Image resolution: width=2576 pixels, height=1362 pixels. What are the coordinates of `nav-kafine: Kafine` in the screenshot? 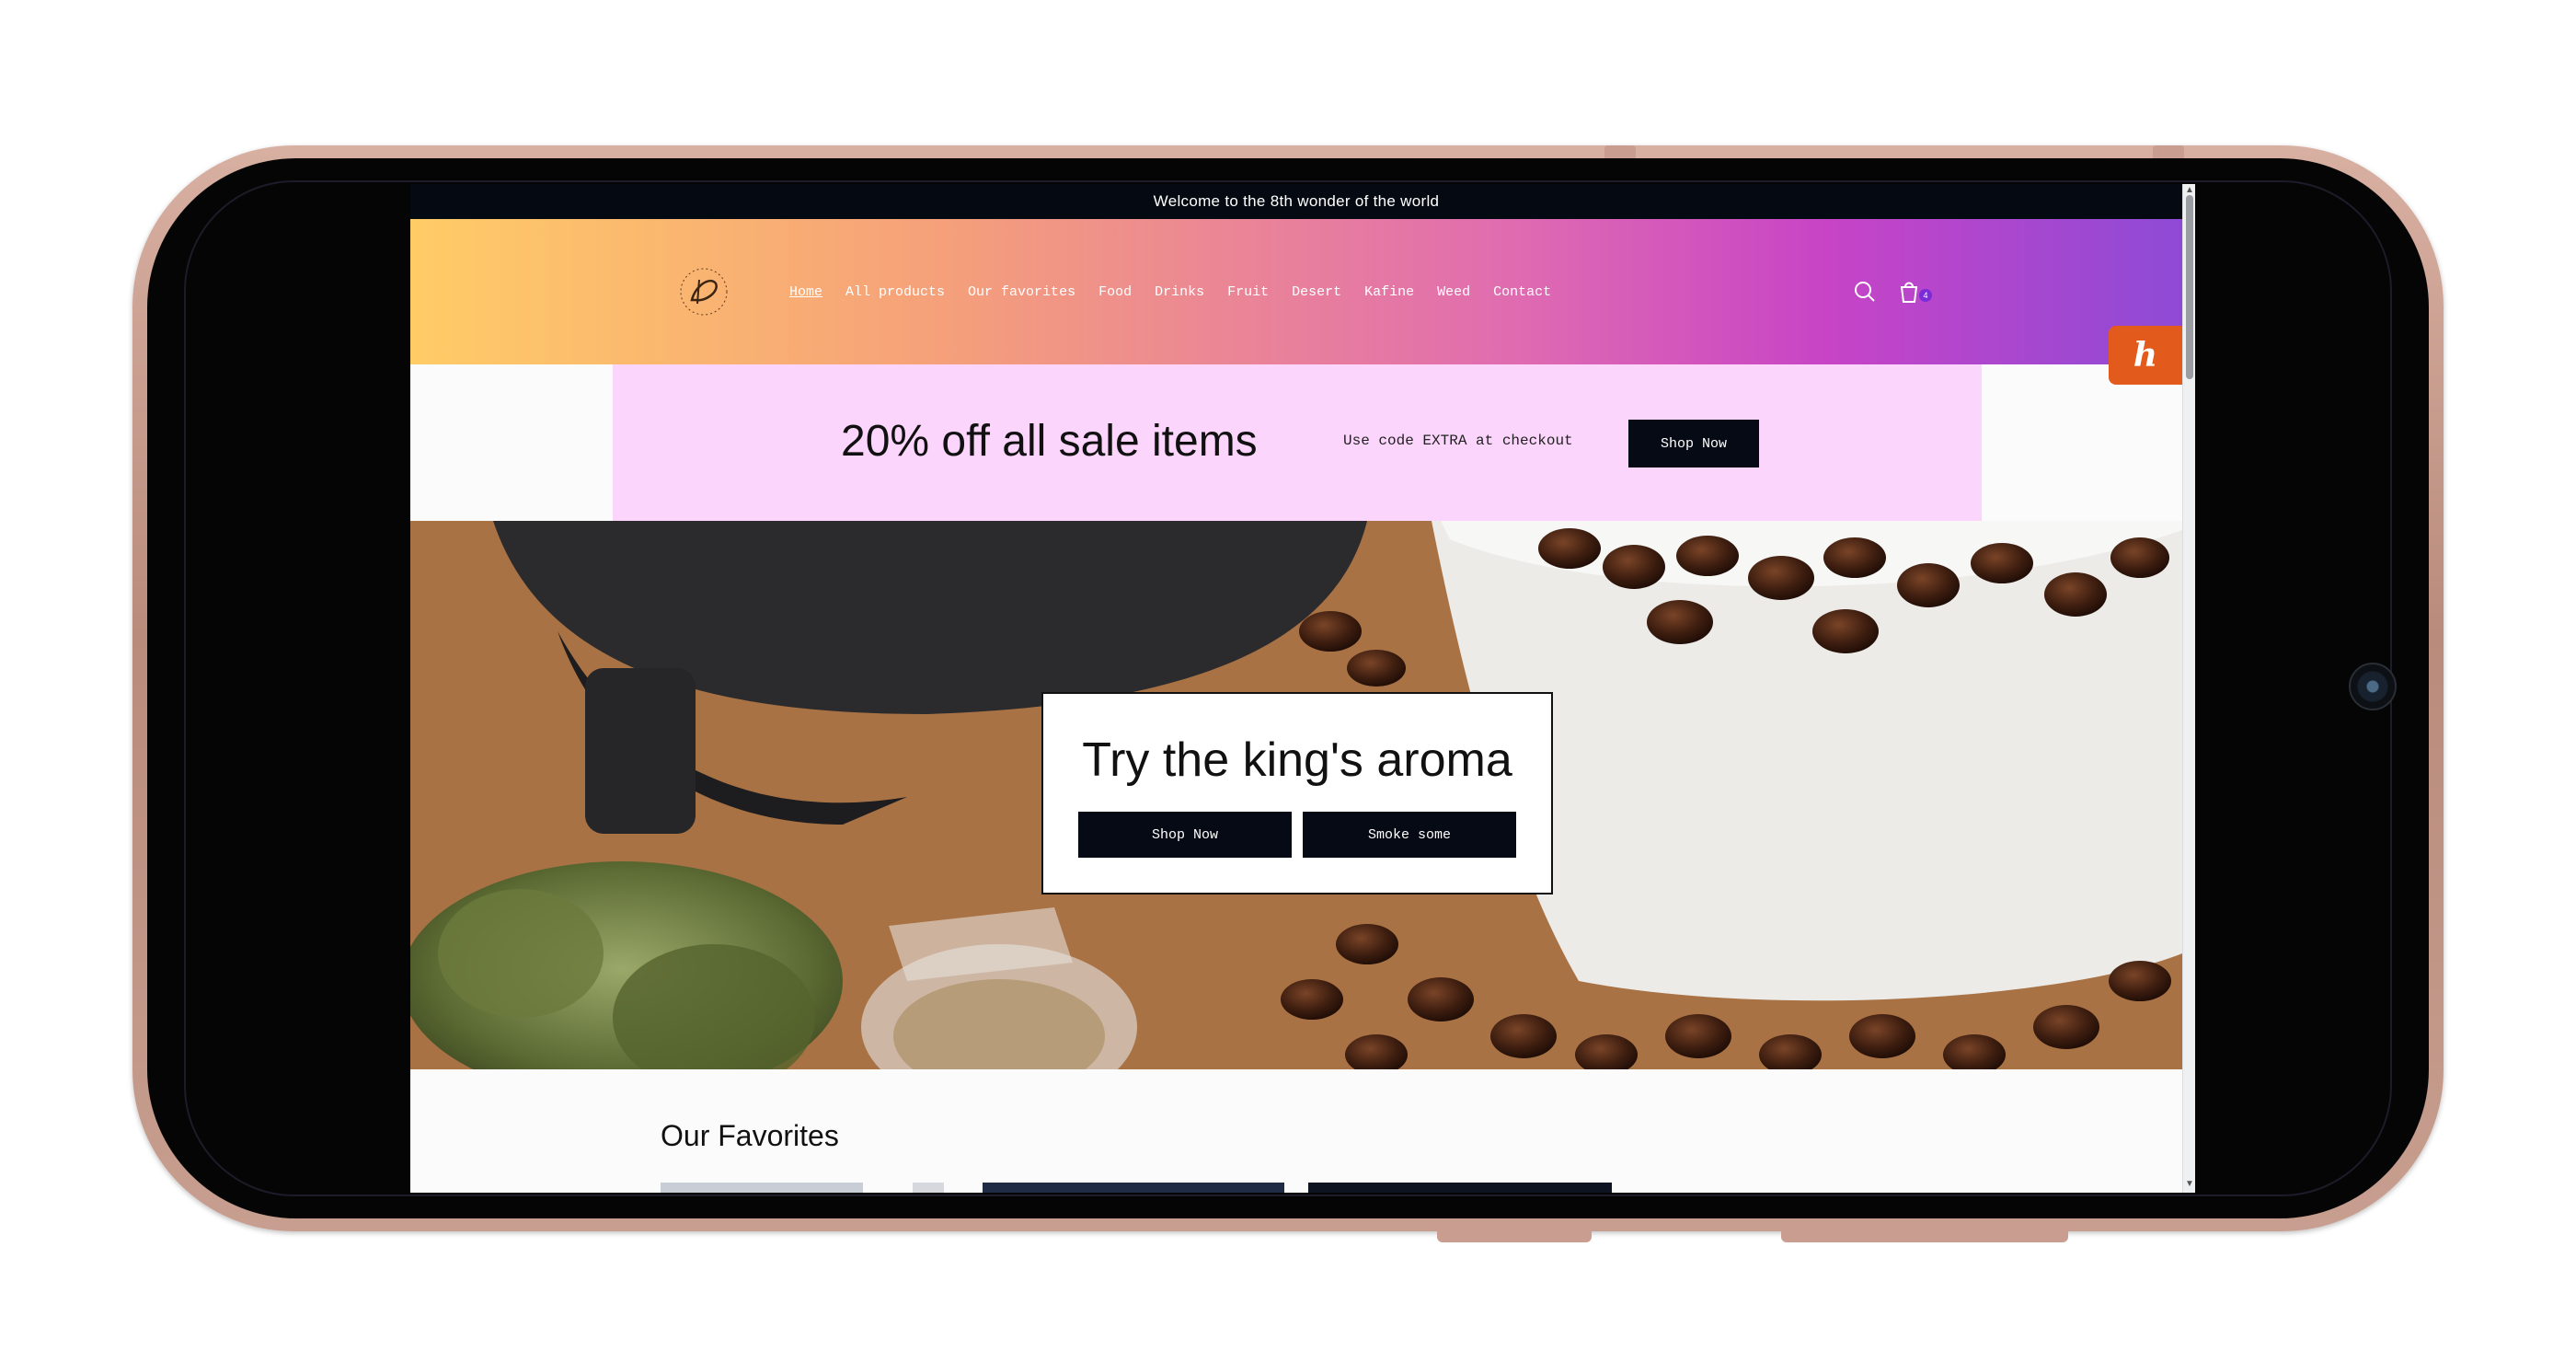 It's located at (1389, 292).